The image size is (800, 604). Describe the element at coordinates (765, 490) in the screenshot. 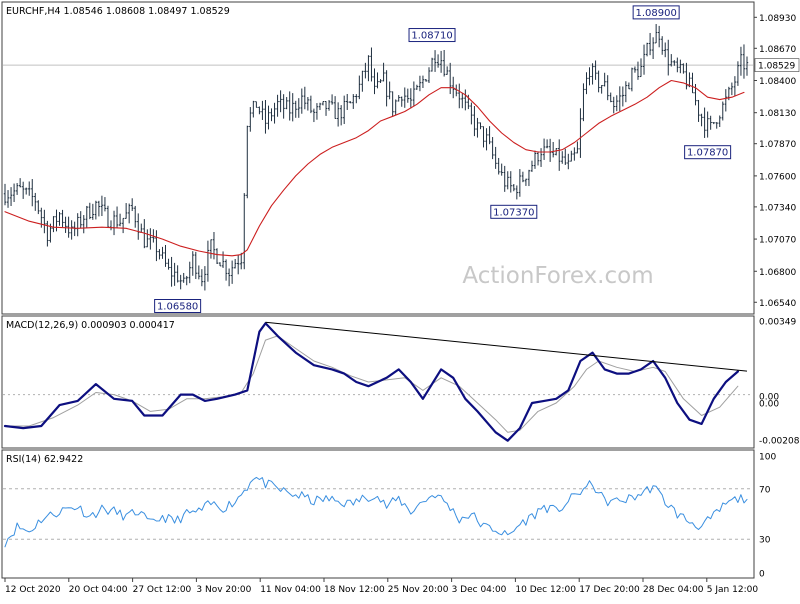

I see `rsi-axis-label: 70` at that location.